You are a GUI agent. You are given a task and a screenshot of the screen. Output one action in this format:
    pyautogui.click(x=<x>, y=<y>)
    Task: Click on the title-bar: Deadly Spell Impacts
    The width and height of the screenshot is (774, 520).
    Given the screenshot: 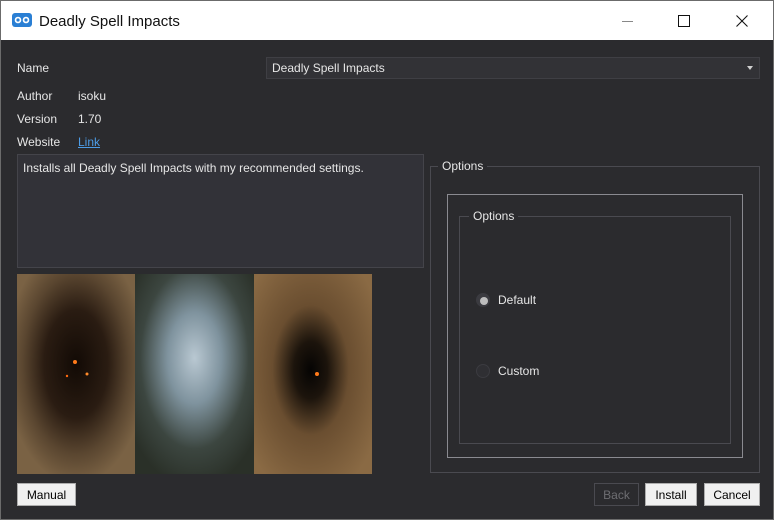 What is the action you would take?
    pyautogui.click(x=387, y=20)
    